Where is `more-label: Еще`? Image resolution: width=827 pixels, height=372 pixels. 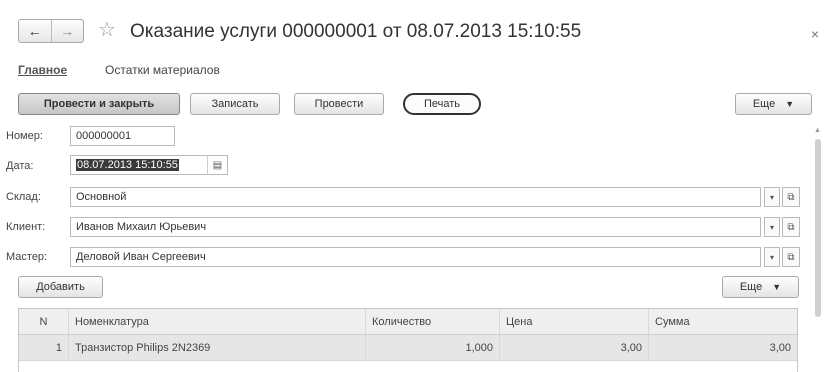
more-label: Еще is located at coordinates (764, 104).